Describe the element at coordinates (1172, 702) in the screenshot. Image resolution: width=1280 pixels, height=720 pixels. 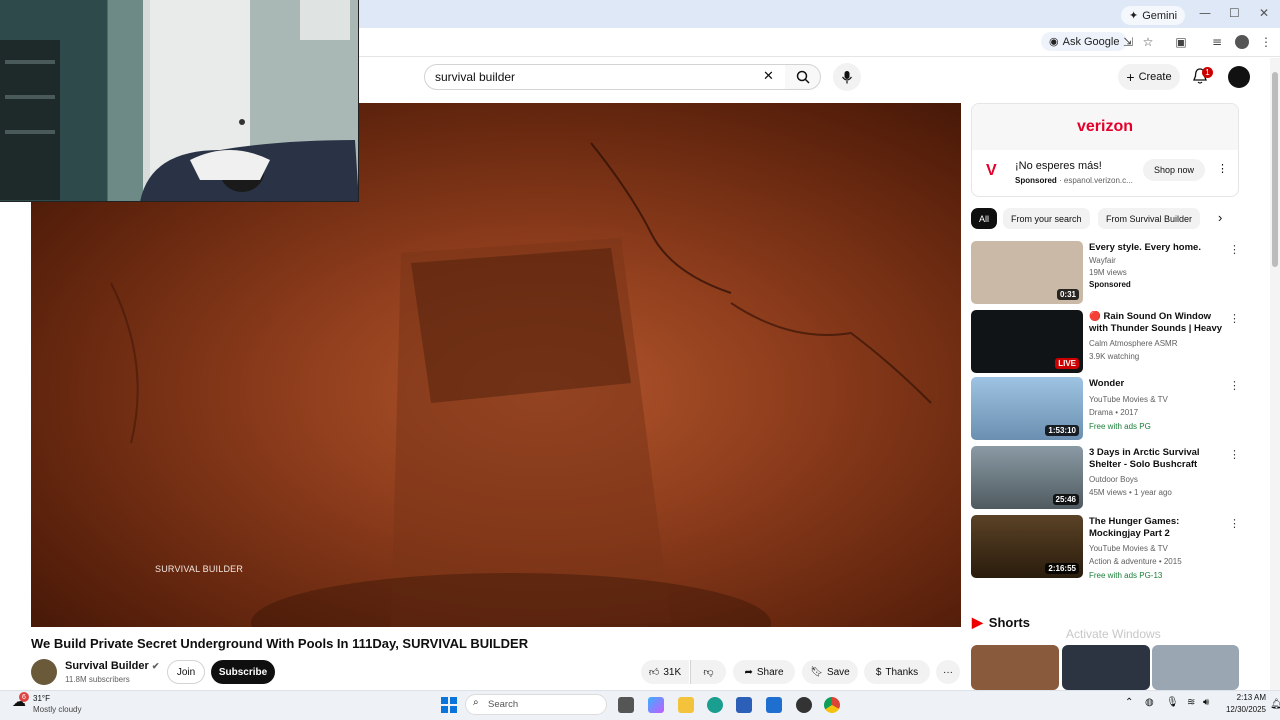
I see `microphone-tray-icon: 🎙︎` at that location.